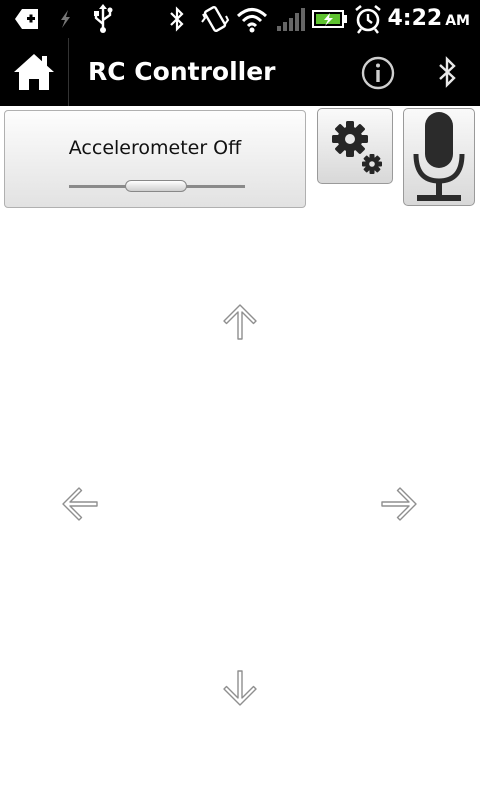  Describe the element at coordinates (368, 19) in the screenshot. I see `alarm-icon` at that location.